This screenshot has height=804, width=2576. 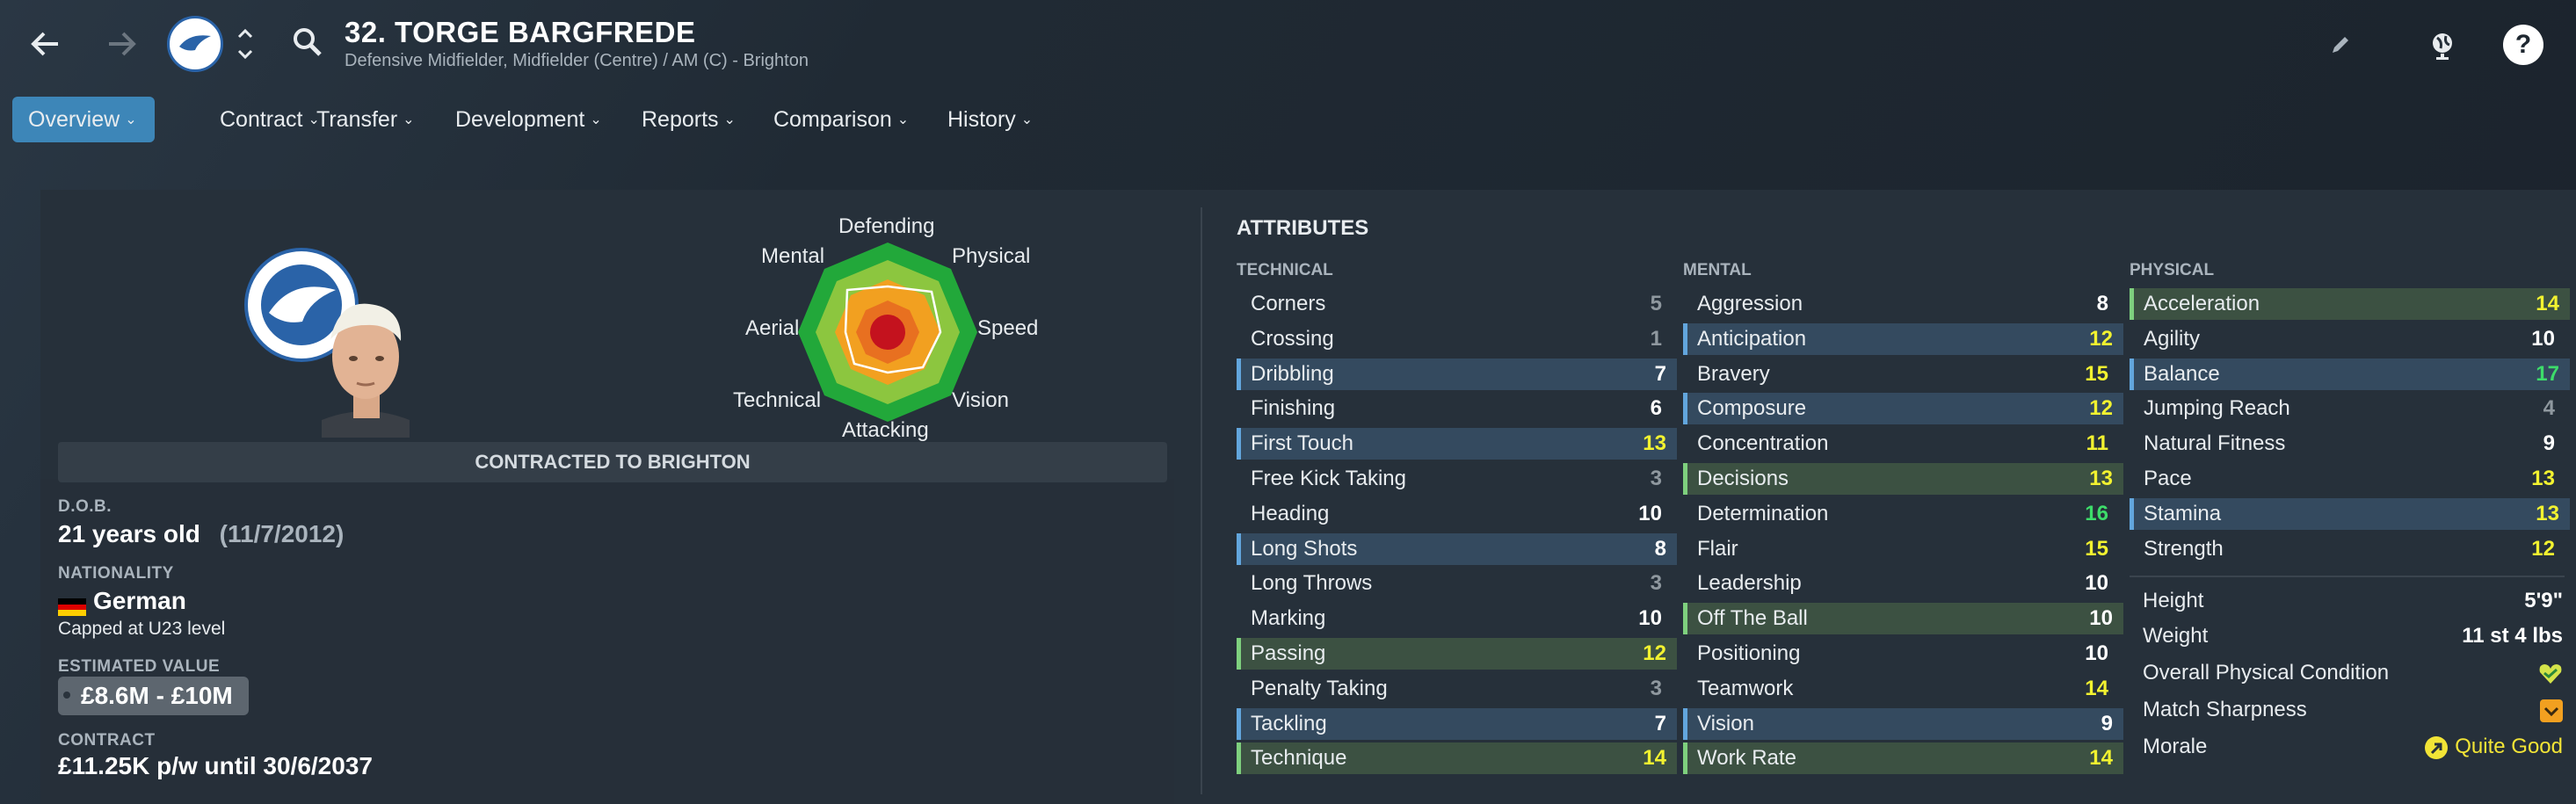 What do you see at coordinates (2202, 303) in the screenshot?
I see `attribute-name: Acceleration` at bounding box center [2202, 303].